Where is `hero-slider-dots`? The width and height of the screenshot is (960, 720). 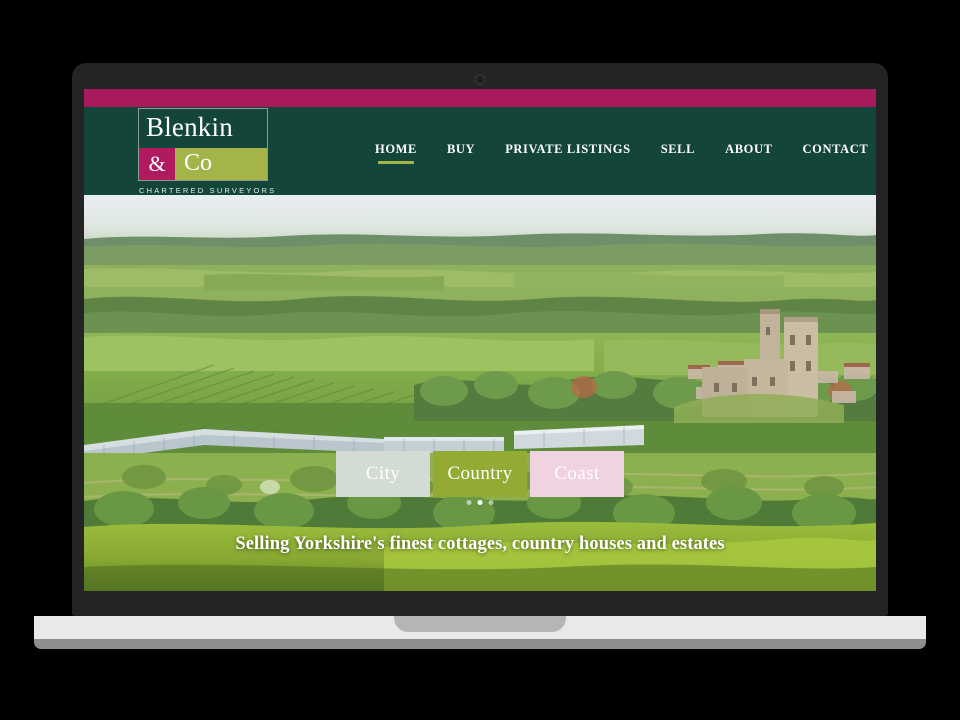 hero-slider-dots is located at coordinates (480, 502).